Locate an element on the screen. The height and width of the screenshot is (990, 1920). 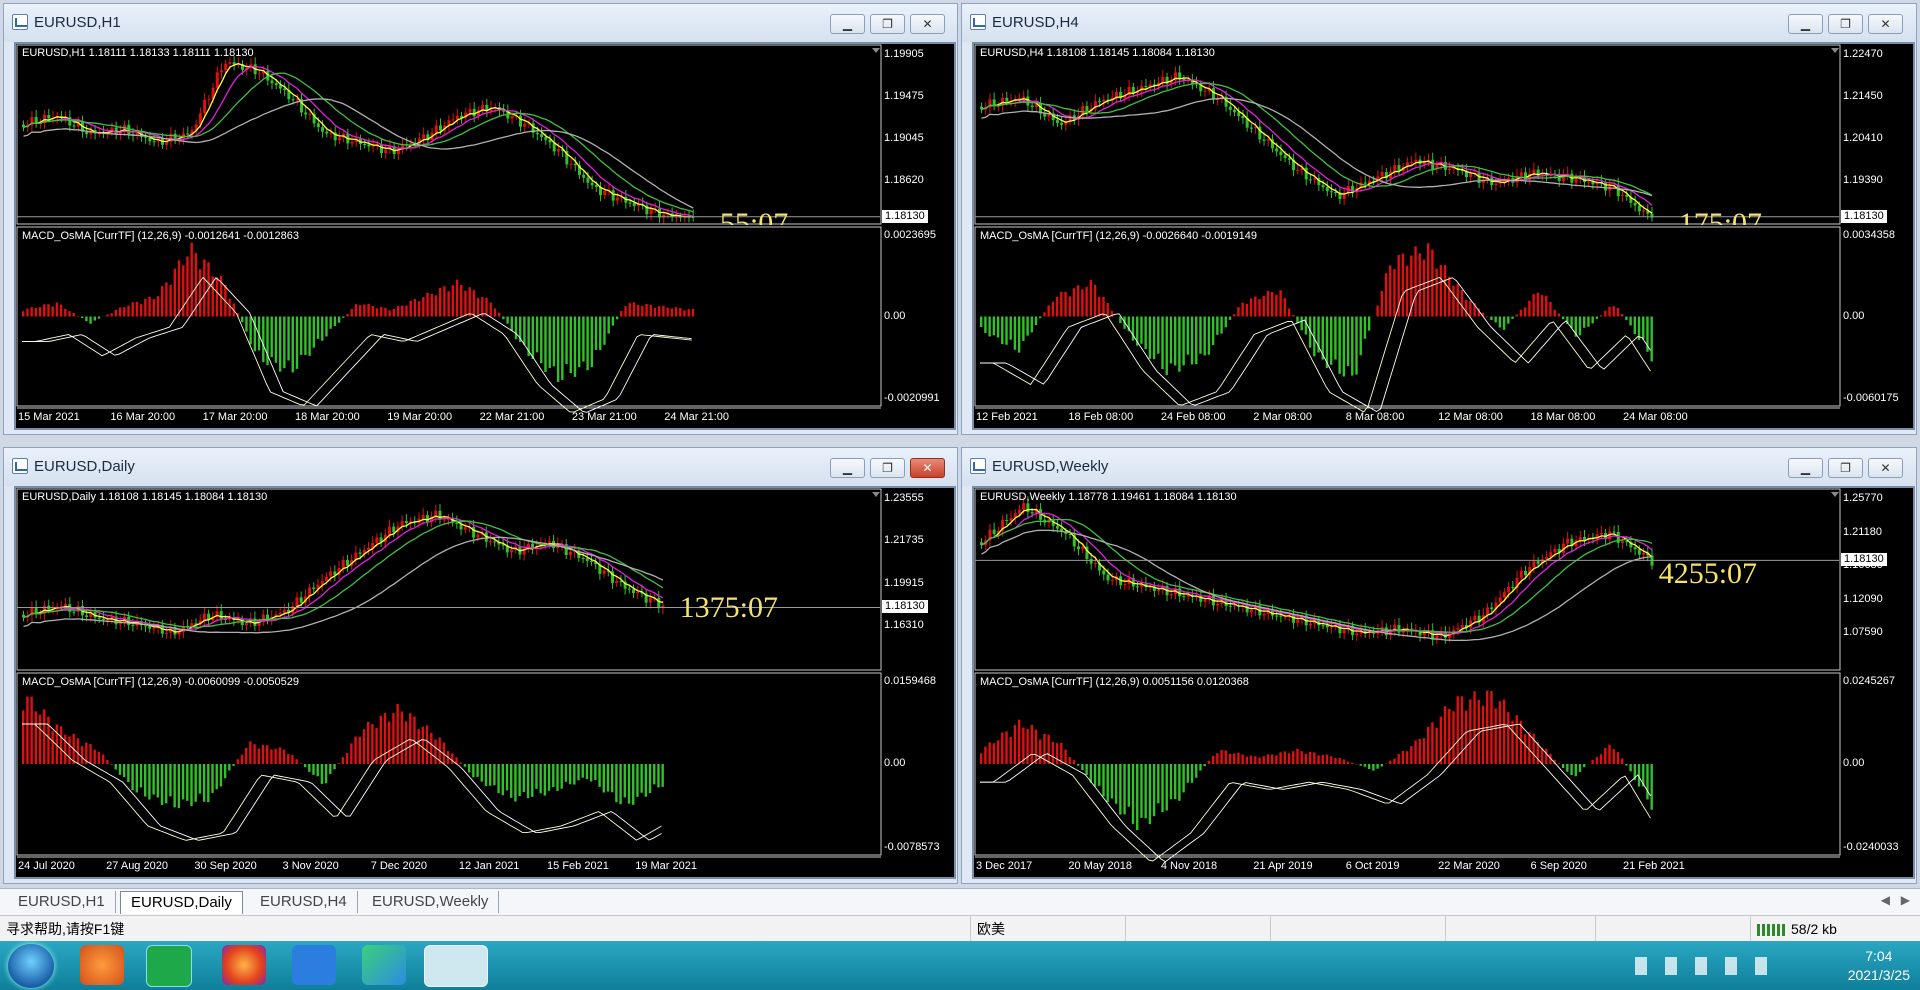
window-titlebar: EURUSD,H4 ▁ ❐ ✕ is located at coordinates (1439, 23).